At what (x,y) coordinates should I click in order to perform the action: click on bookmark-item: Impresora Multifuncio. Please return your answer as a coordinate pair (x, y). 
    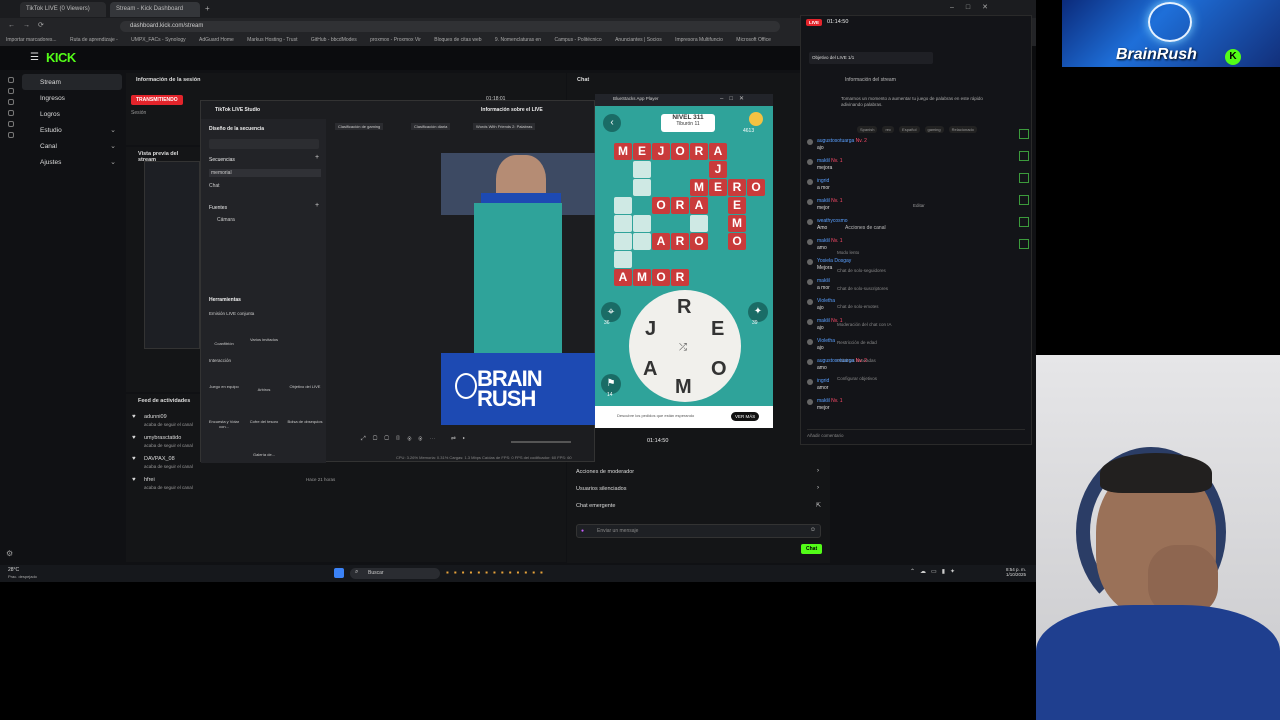
    Looking at the image, I should click on (699, 40).